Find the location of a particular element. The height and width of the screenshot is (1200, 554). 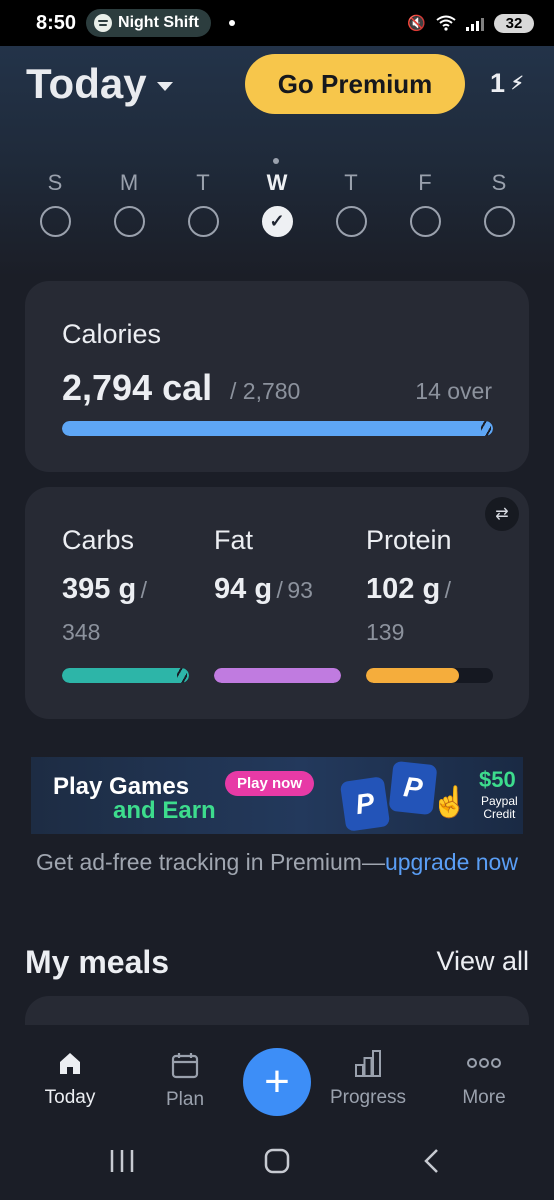

ad-subheadline: and Earn is located at coordinates (164, 810).